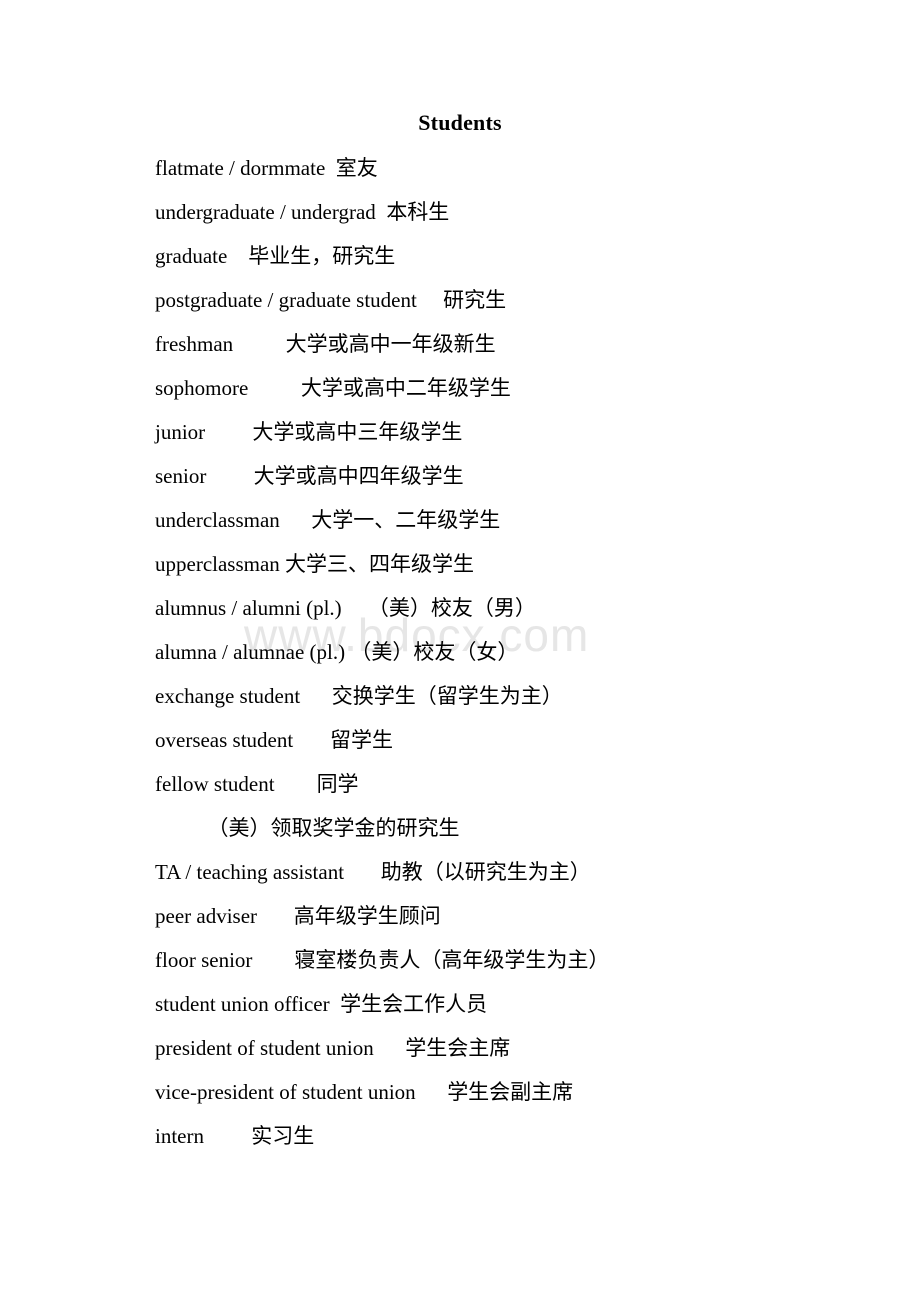 This screenshot has width=920, height=1302. I want to click on entry-gloss: 高年级学生顾问, so click(367, 916).